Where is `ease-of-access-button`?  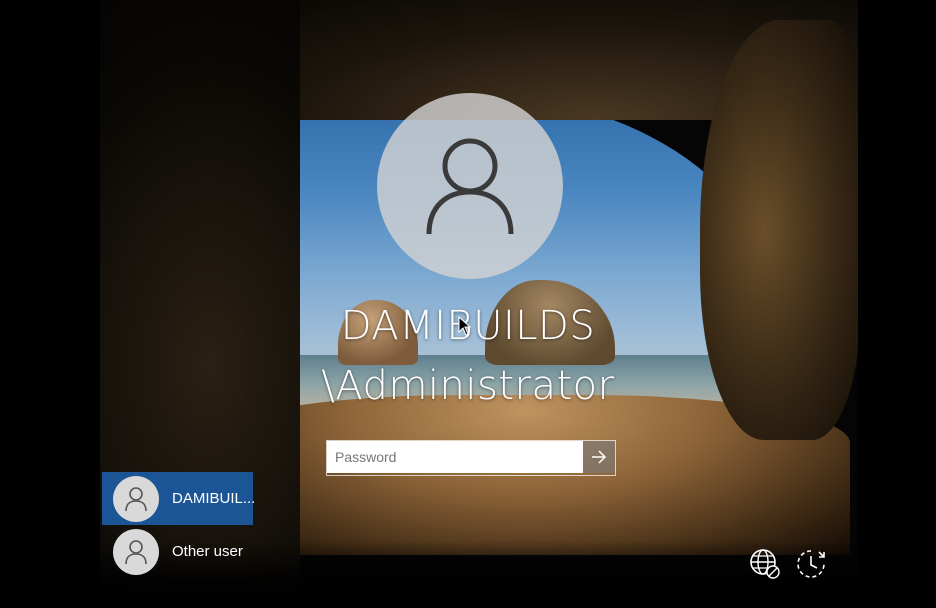
ease-of-access-button is located at coordinates (811, 564).